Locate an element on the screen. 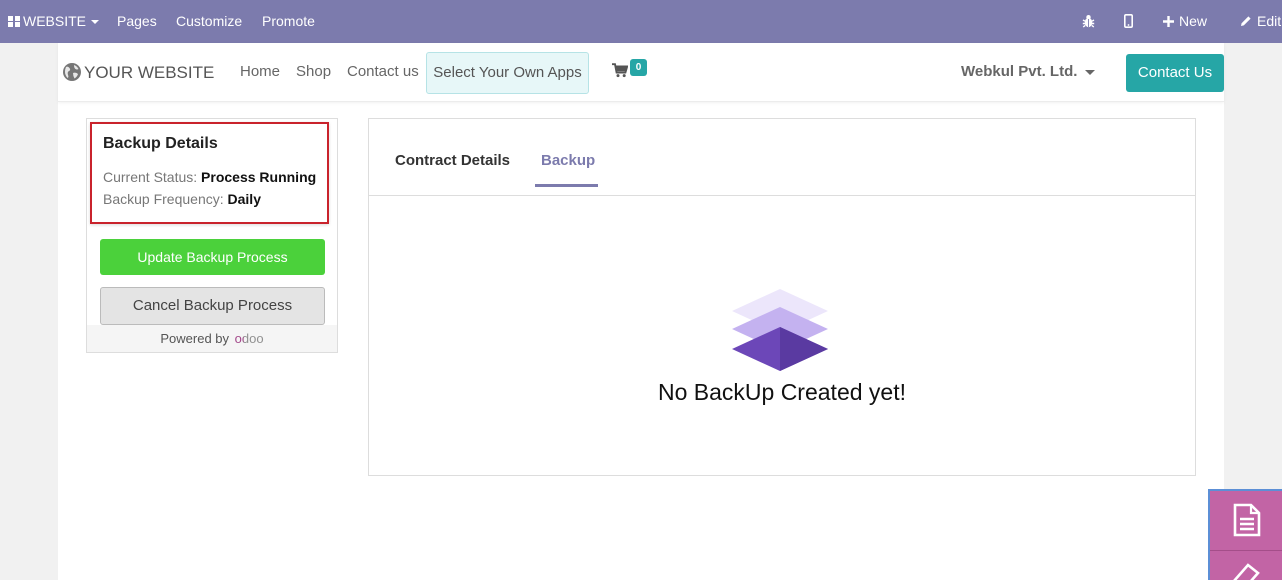  site-logo: YOUR WEBSITE is located at coordinates (138, 73).